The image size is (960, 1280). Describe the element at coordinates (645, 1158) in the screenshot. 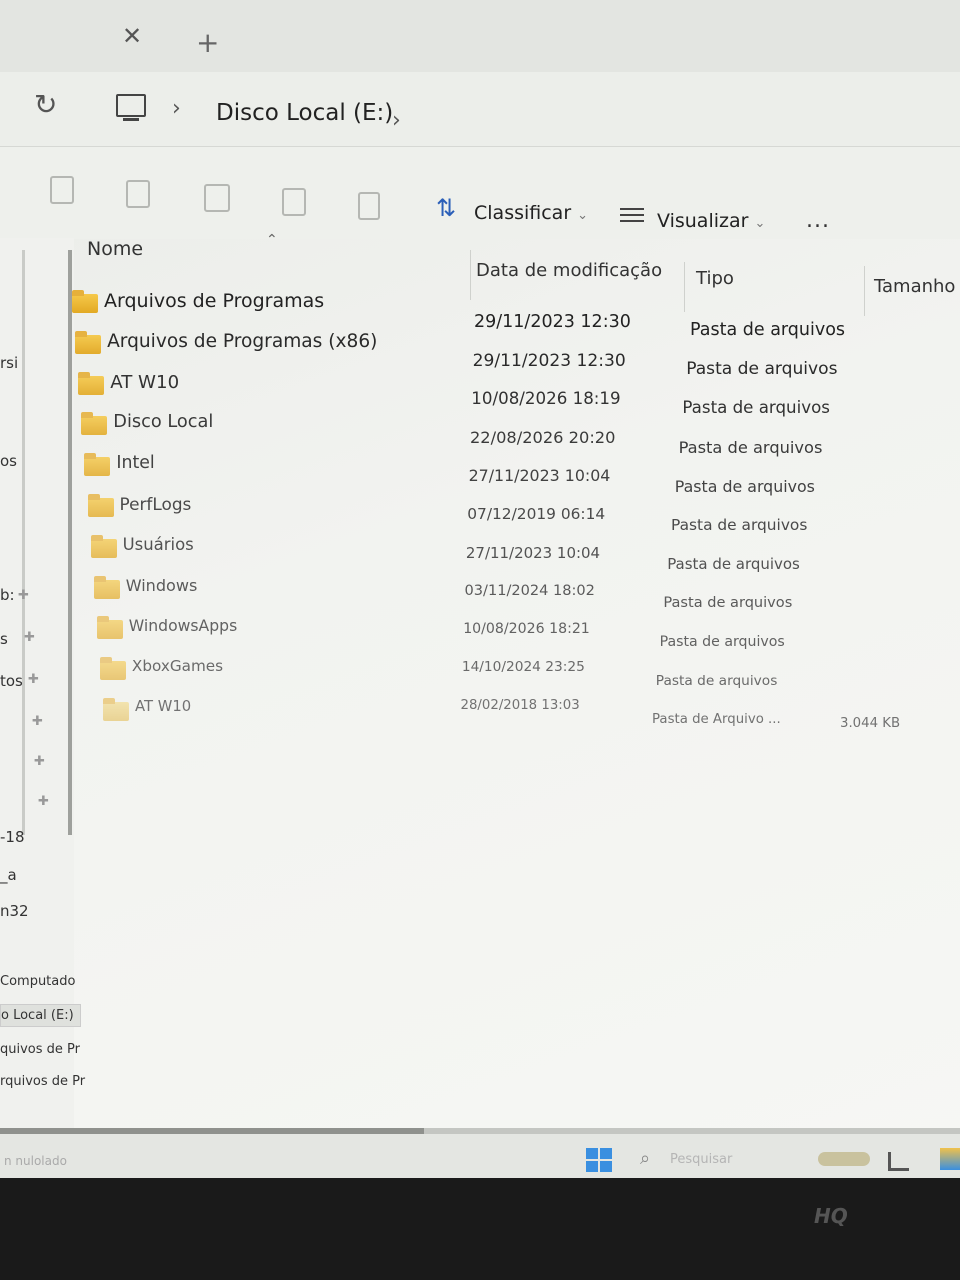

I see `search-icon: ⌕` at that location.